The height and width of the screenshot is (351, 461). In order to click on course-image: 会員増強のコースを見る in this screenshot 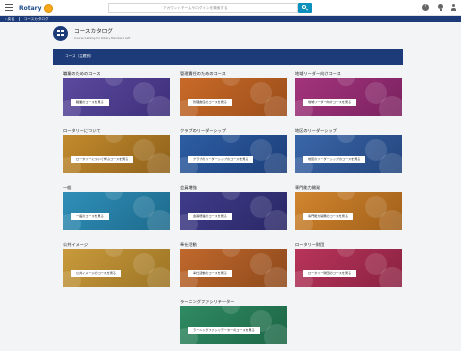, I will do `click(233, 211)`.